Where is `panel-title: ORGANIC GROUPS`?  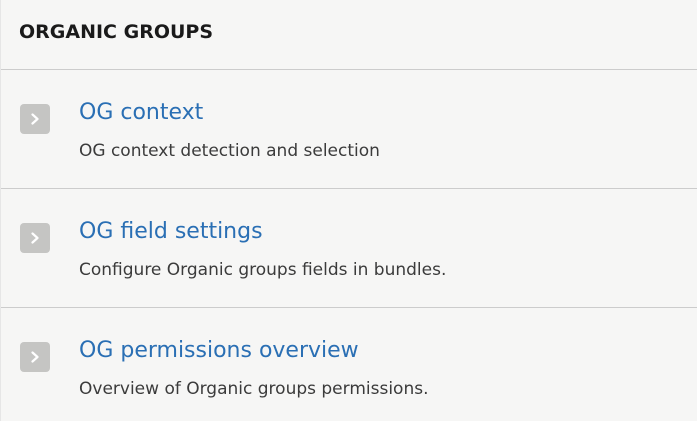
panel-title: ORGANIC GROUPS is located at coordinates (116, 32).